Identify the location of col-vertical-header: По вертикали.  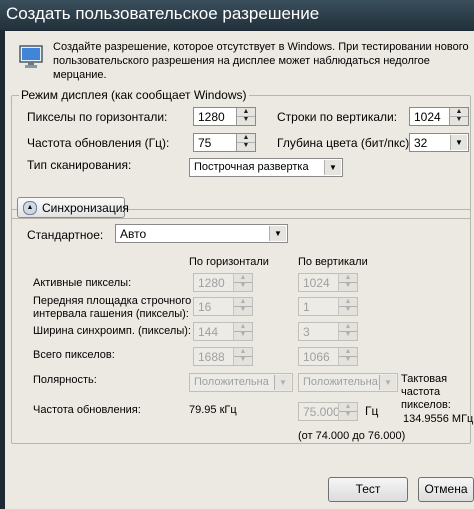
(333, 262).